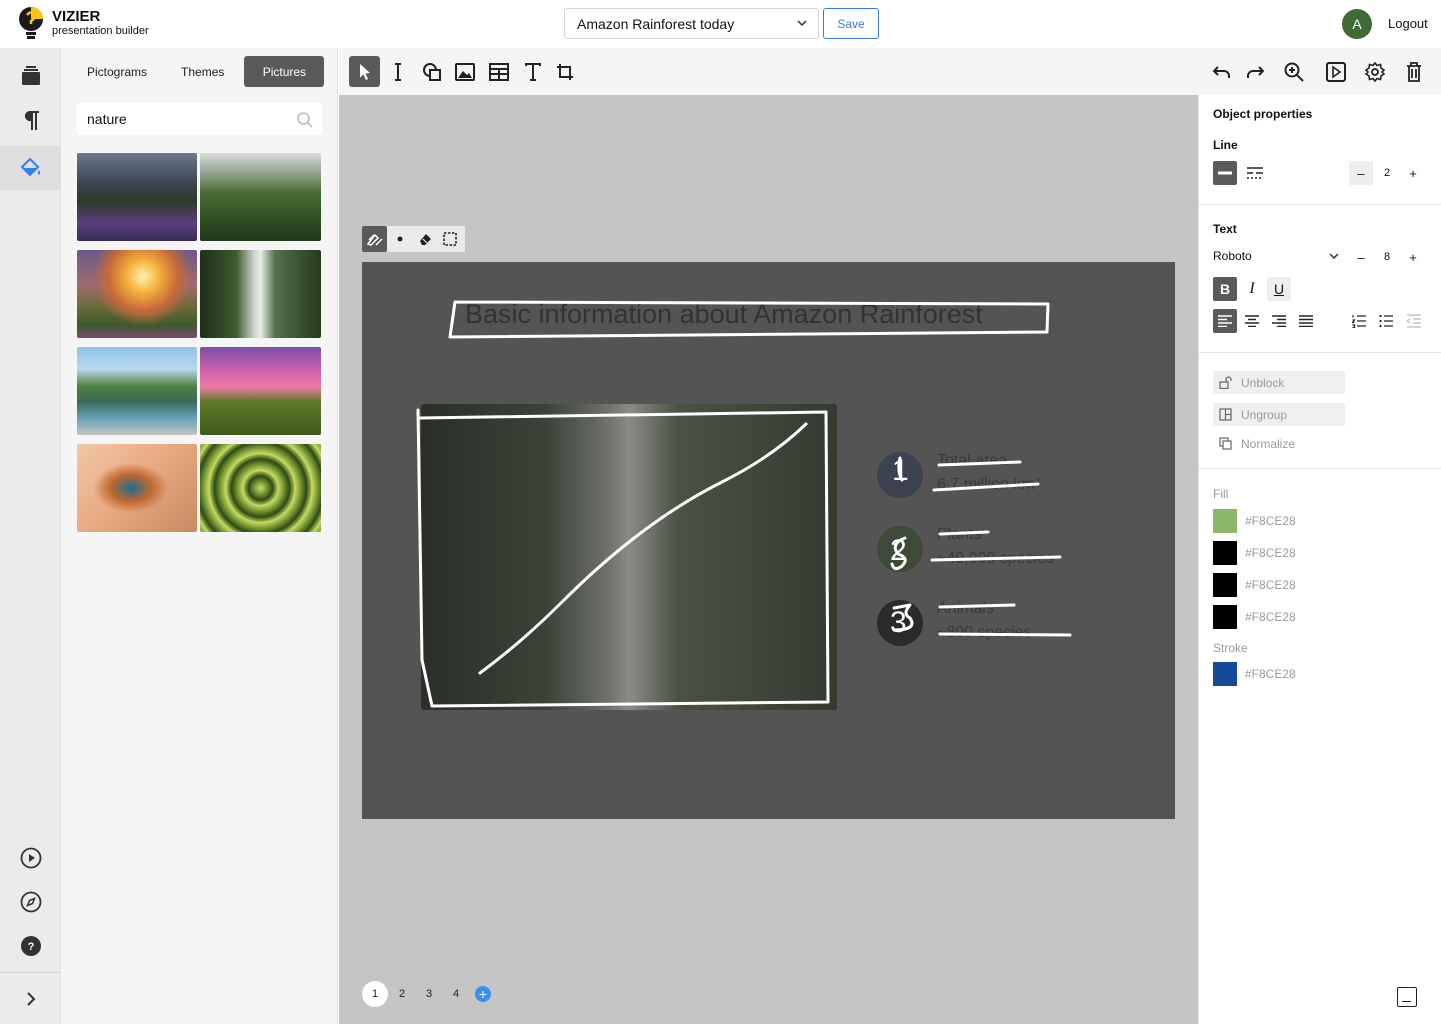 The width and height of the screenshot is (1441, 1024). I want to click on draw-tool-dot, so click(399, 239).